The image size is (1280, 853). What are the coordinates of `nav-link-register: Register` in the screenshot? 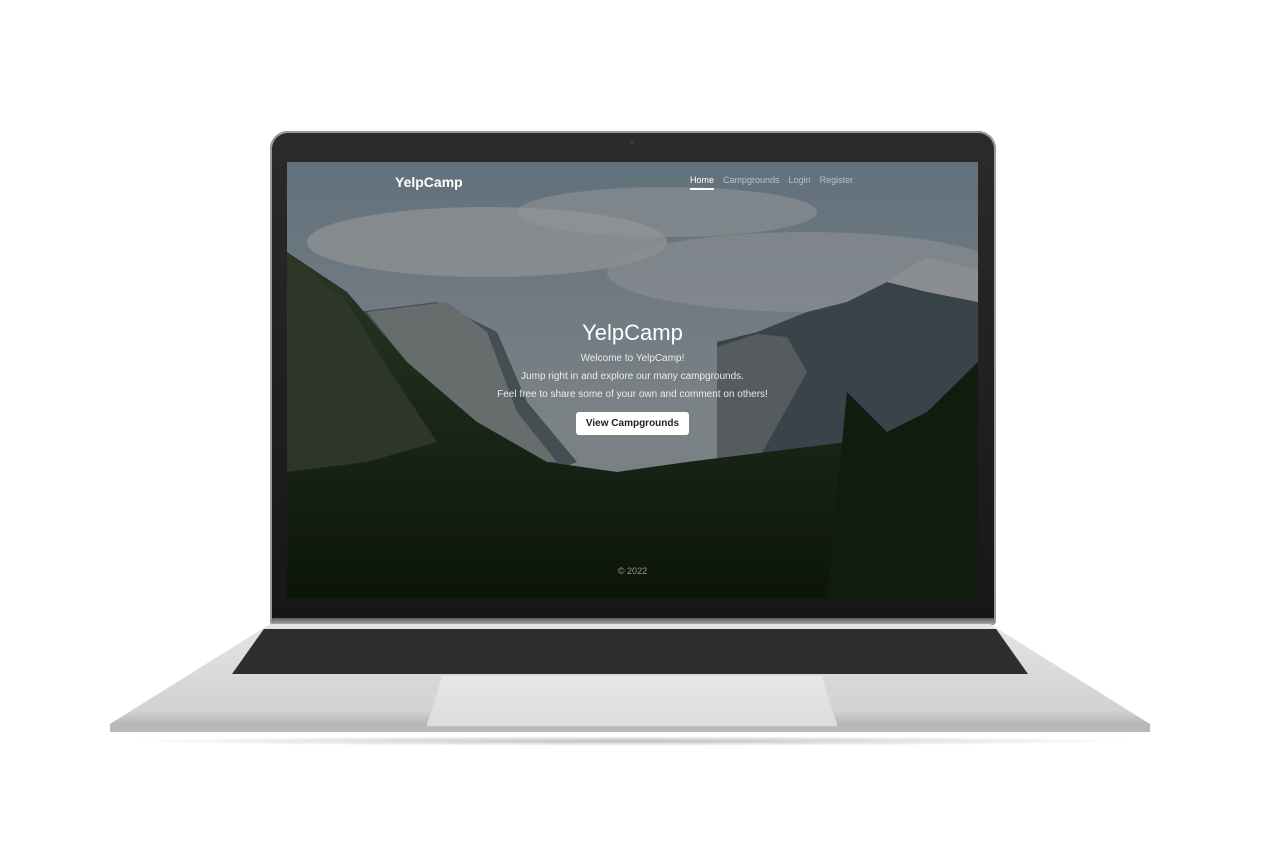 It's located at (837, 182).